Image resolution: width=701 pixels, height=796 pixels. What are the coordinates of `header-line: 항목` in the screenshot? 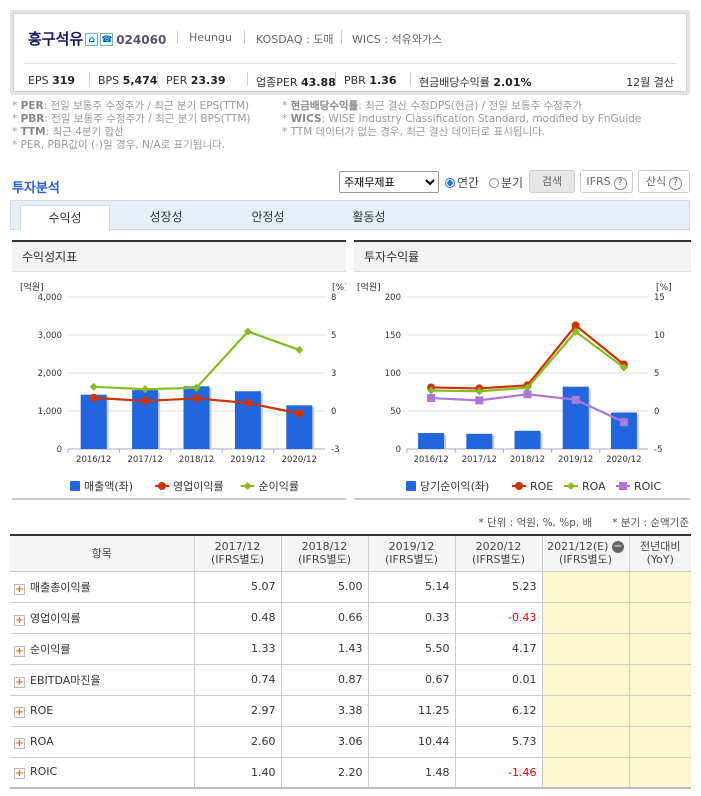 It's located at (101, 553).